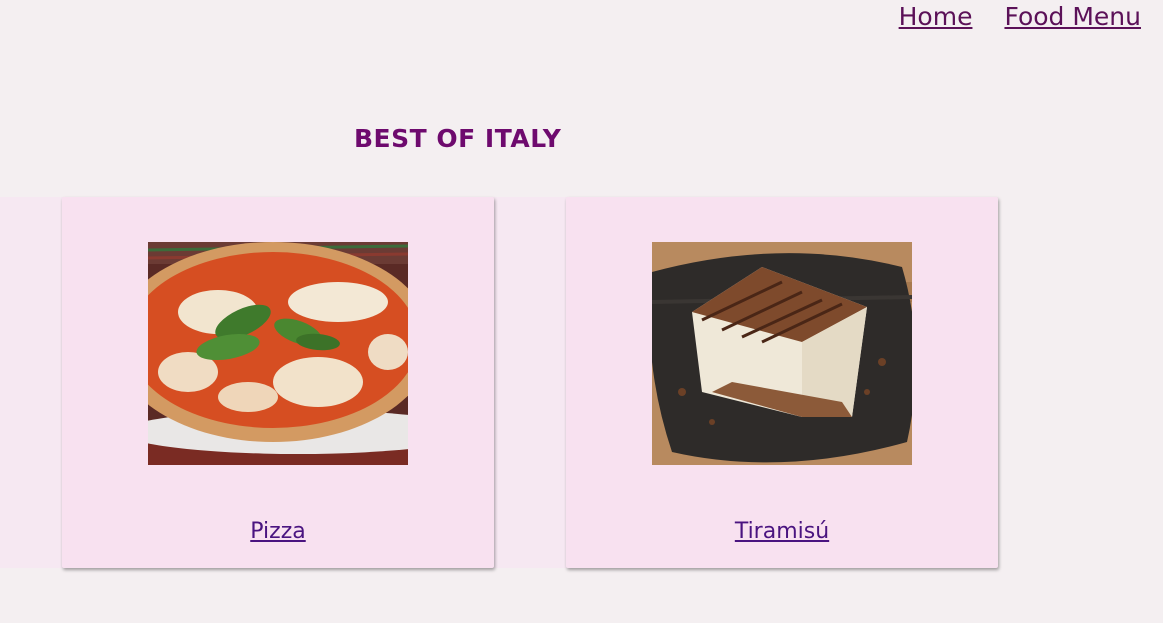  What do you see at coordinates (1072, 16) in the screenshot?
I see `nav-food-menu-link: Food Menu` at bounding box center [1072, 16].